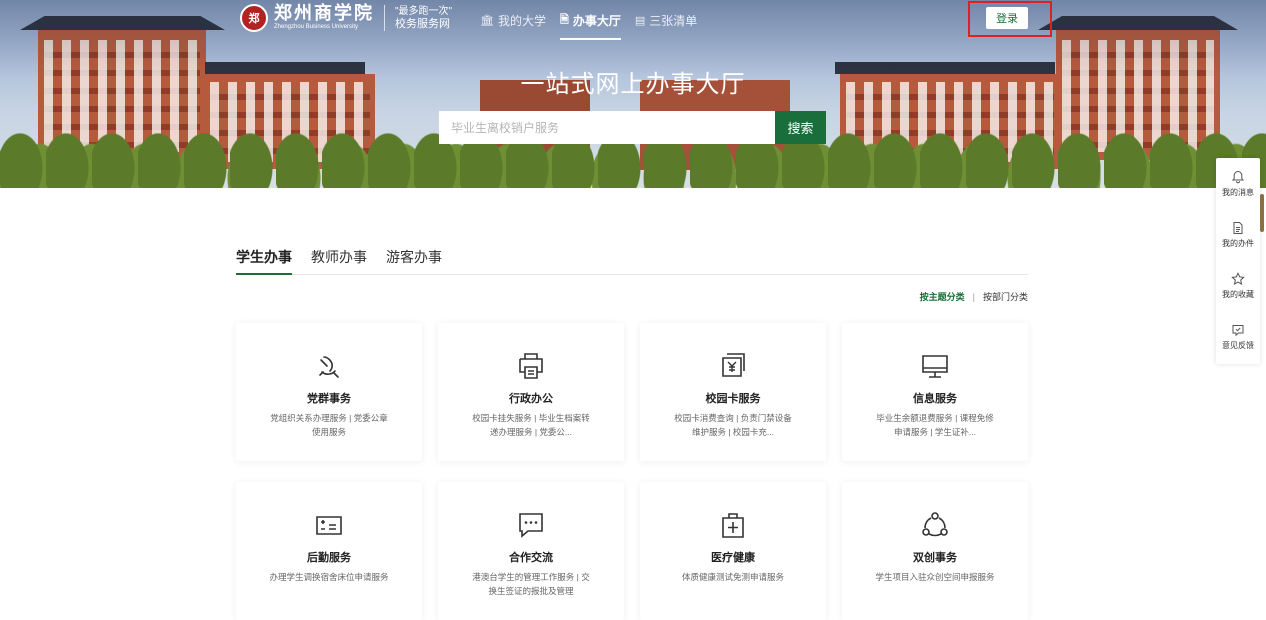  I want to click on card-title: 党群事务, so click(329, 399).